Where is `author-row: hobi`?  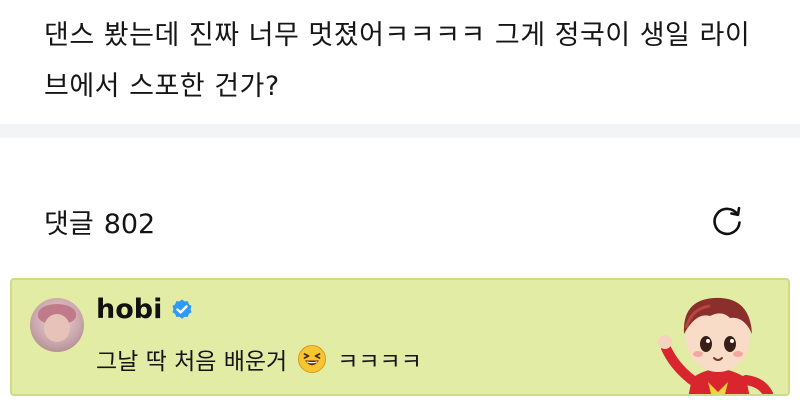 author-row: hobi is located at coordinates (145, 309).